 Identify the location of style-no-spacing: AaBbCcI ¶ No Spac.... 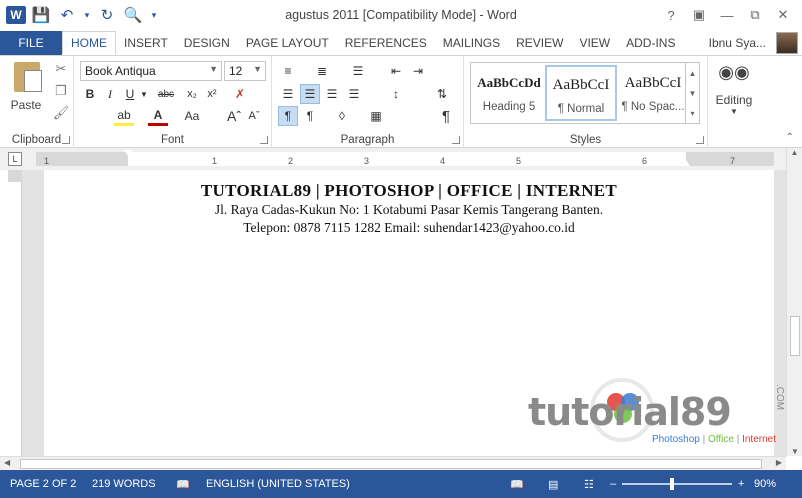
(653, 93).